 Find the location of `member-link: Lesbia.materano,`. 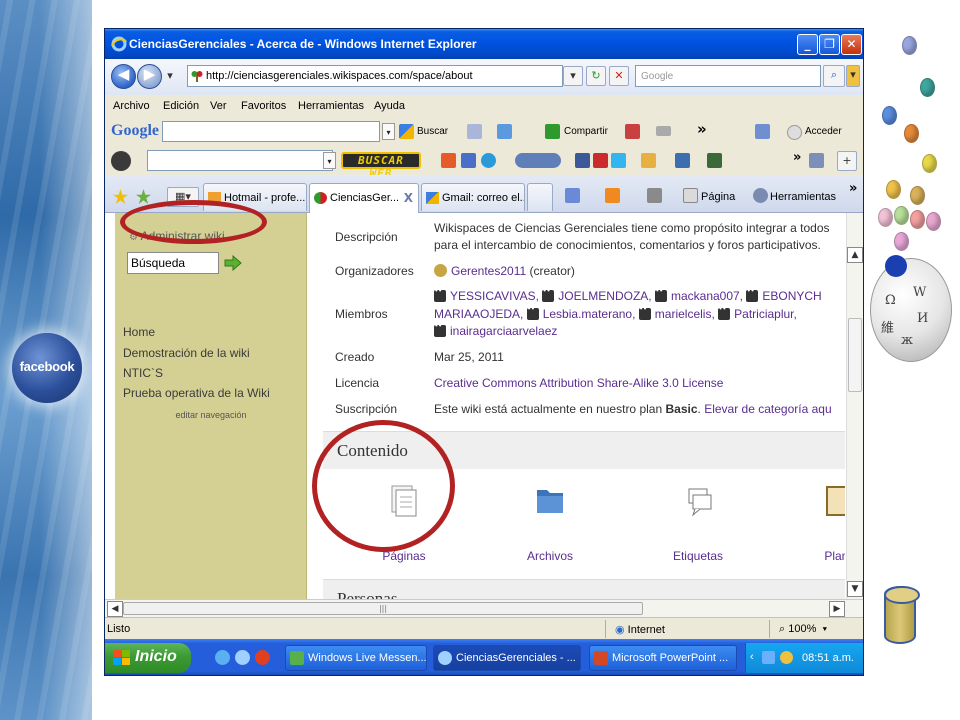

member-link: Lesbia.materano, is located at coordinates (589, 314).